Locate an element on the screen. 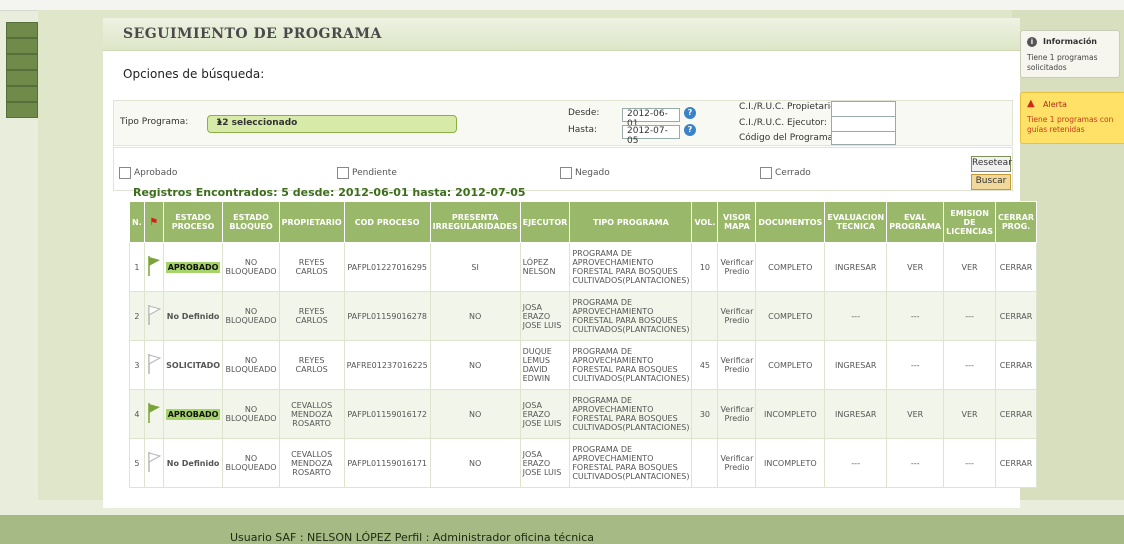 The image size is (1124, 544). col-n: N. is located at coordinates (137, 222).